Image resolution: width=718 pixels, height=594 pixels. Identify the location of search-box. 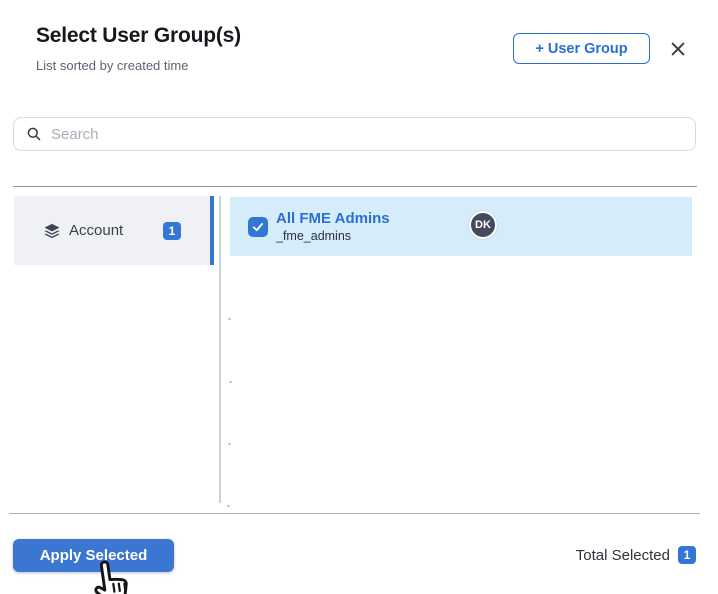
(354, 134).